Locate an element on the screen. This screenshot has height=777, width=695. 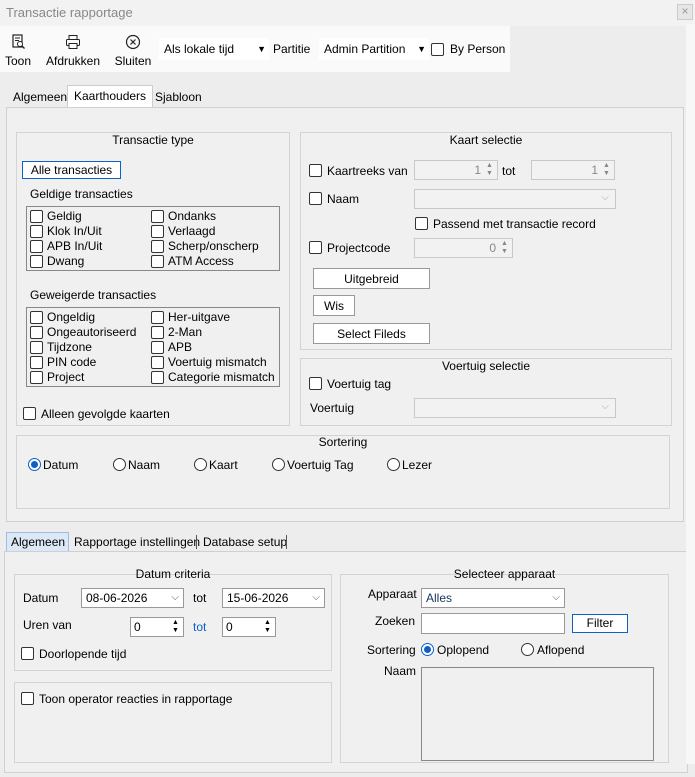
toon-label: Toon is located at coordinates (18, 61).